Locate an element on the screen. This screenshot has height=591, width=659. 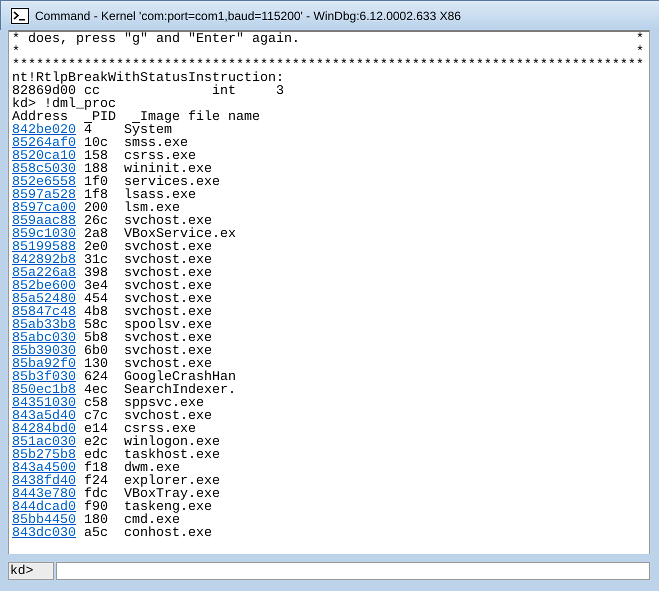
image-name-cell: taskhost.exe is located at coordinates (172, 455).